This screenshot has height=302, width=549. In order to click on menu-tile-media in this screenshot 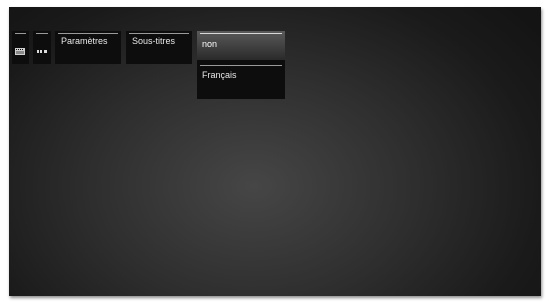, I will do `click(20, 47)`.